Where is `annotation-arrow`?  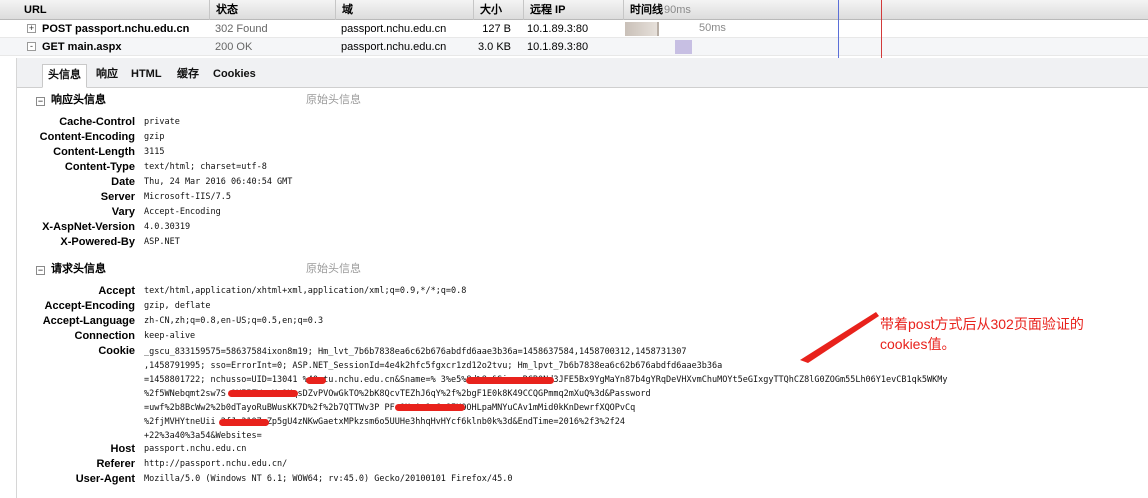 annotation-arrow is located at coordinates (839, 337).